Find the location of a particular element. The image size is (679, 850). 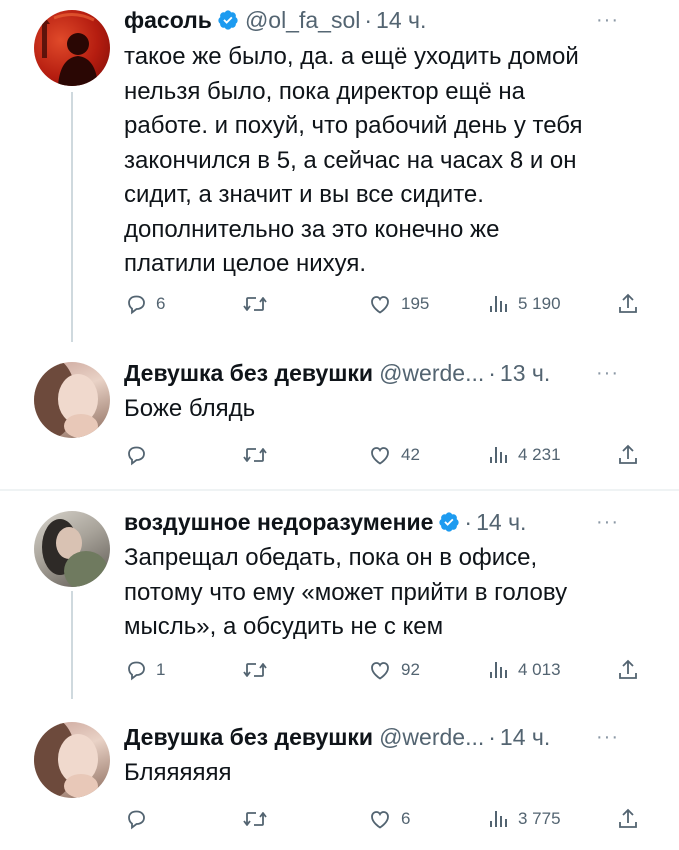

like-count: 92 is located at coordinates (410, 669).